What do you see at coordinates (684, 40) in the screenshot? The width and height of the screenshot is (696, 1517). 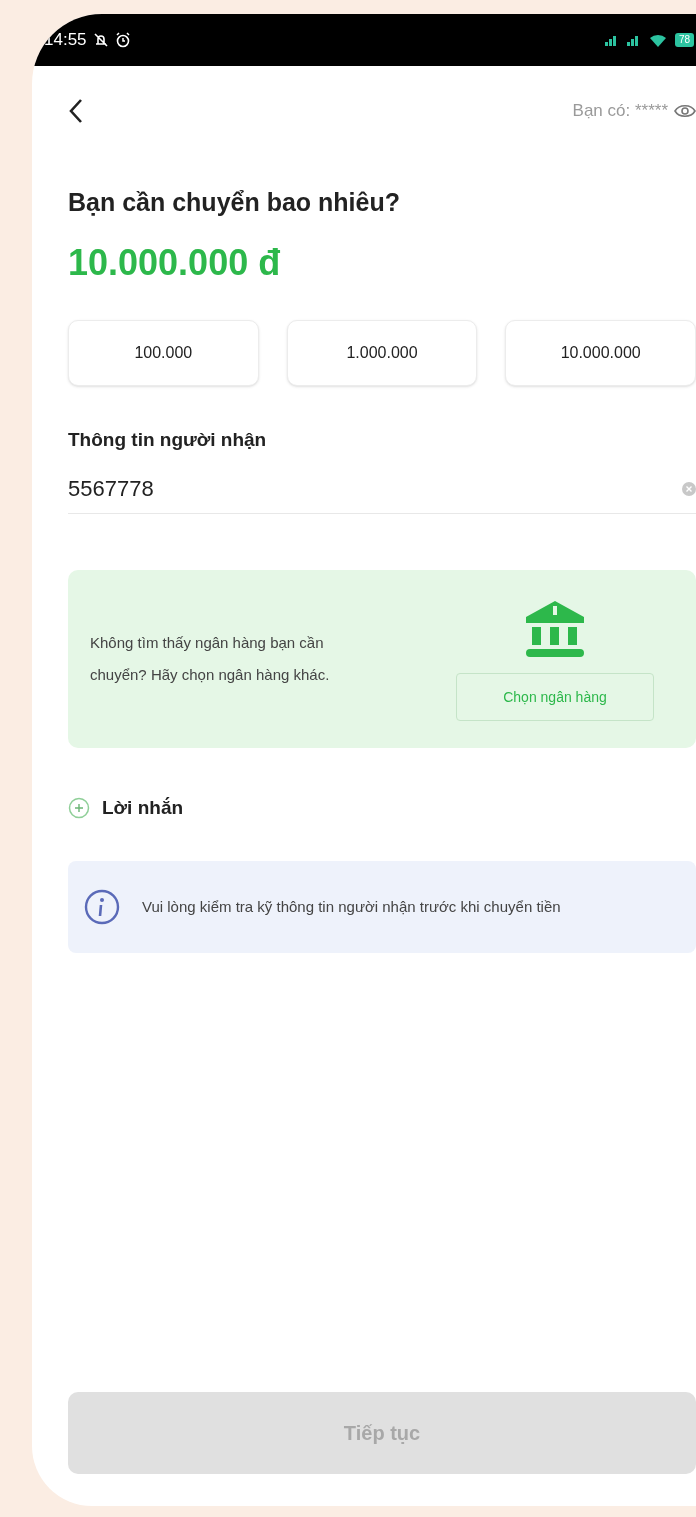 I see `battery-icon: 78` at bounding box center [684, 40].